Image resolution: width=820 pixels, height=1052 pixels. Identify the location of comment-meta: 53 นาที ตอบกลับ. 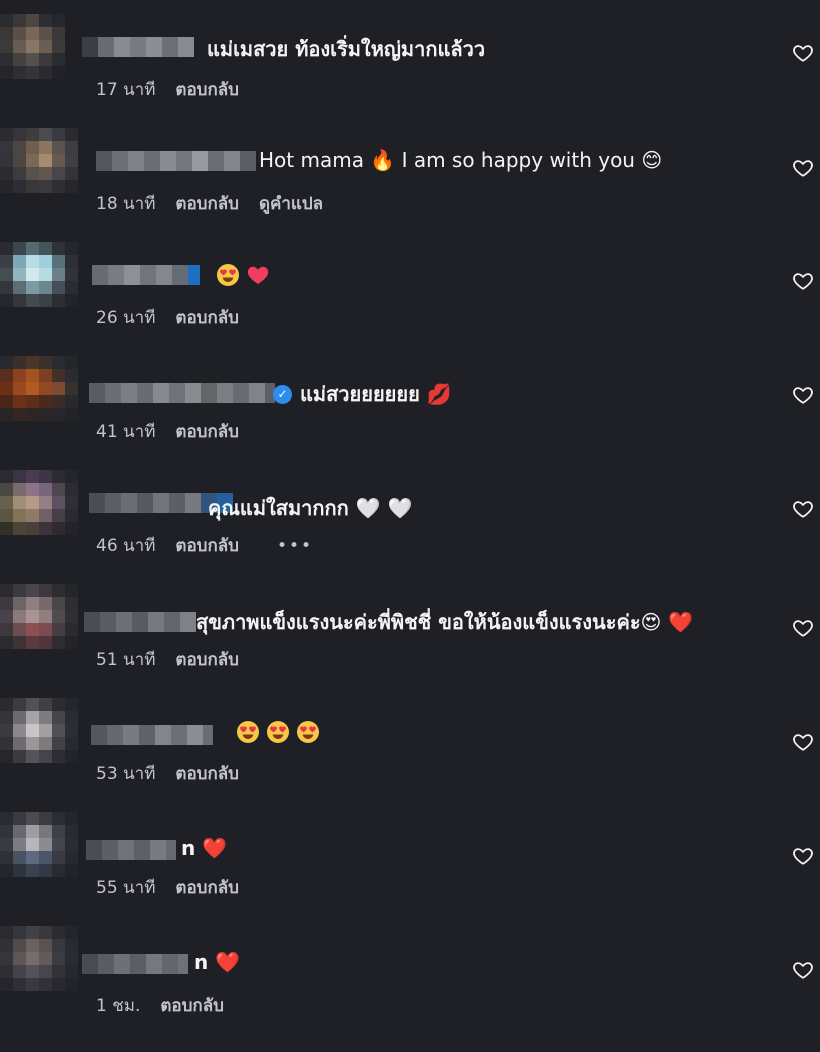
(167, 773).